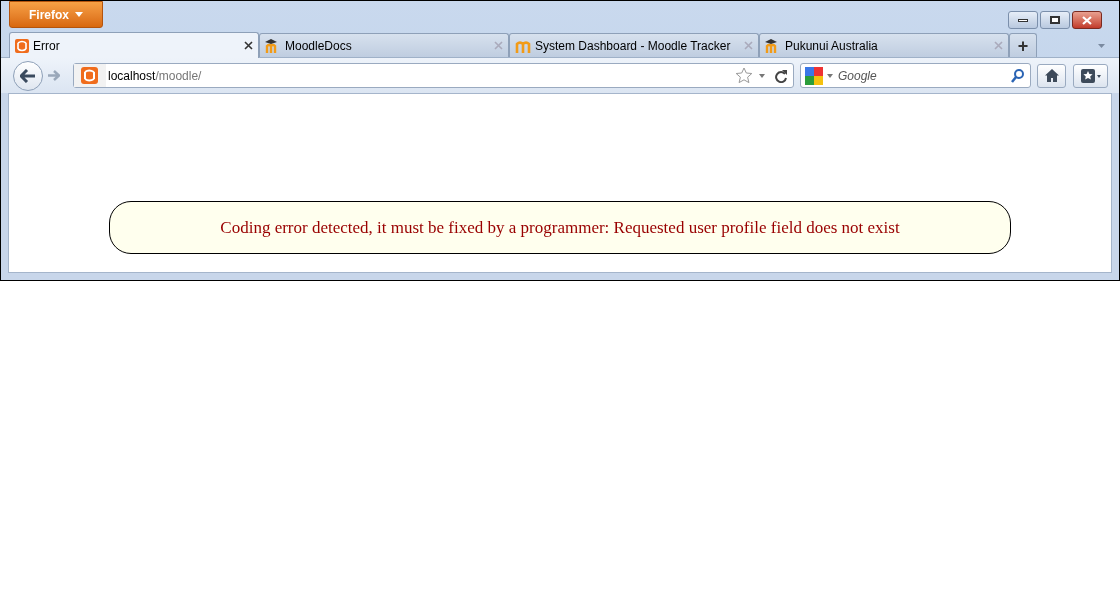  I want to click on error-message: Coding error detected, it must be fixed by a programmer: Requested user profile field does not exist, so click(560, 227).